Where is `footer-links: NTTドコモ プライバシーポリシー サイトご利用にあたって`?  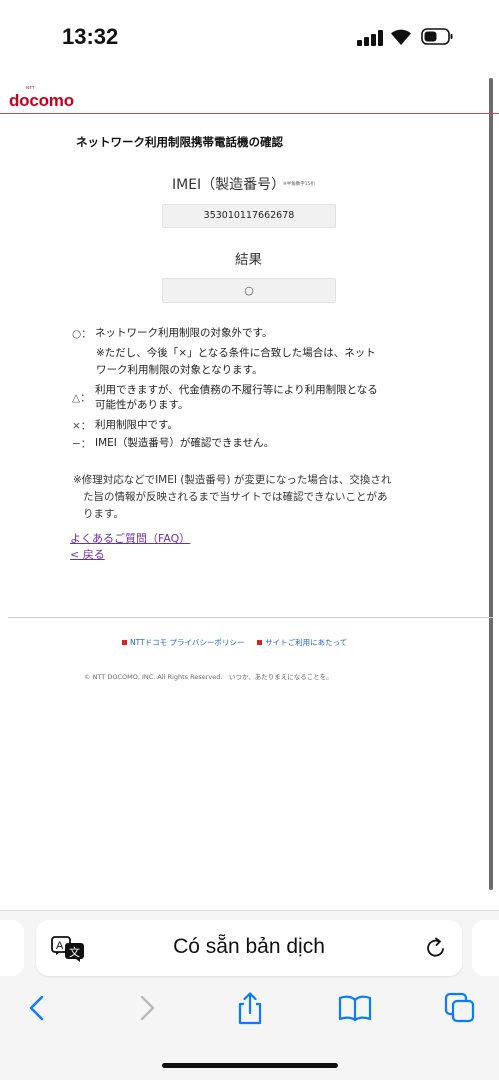 footer-links: NTTドコモ プライバシーポリシー サイトご利用にあたって is located at coordinates (234, 642).